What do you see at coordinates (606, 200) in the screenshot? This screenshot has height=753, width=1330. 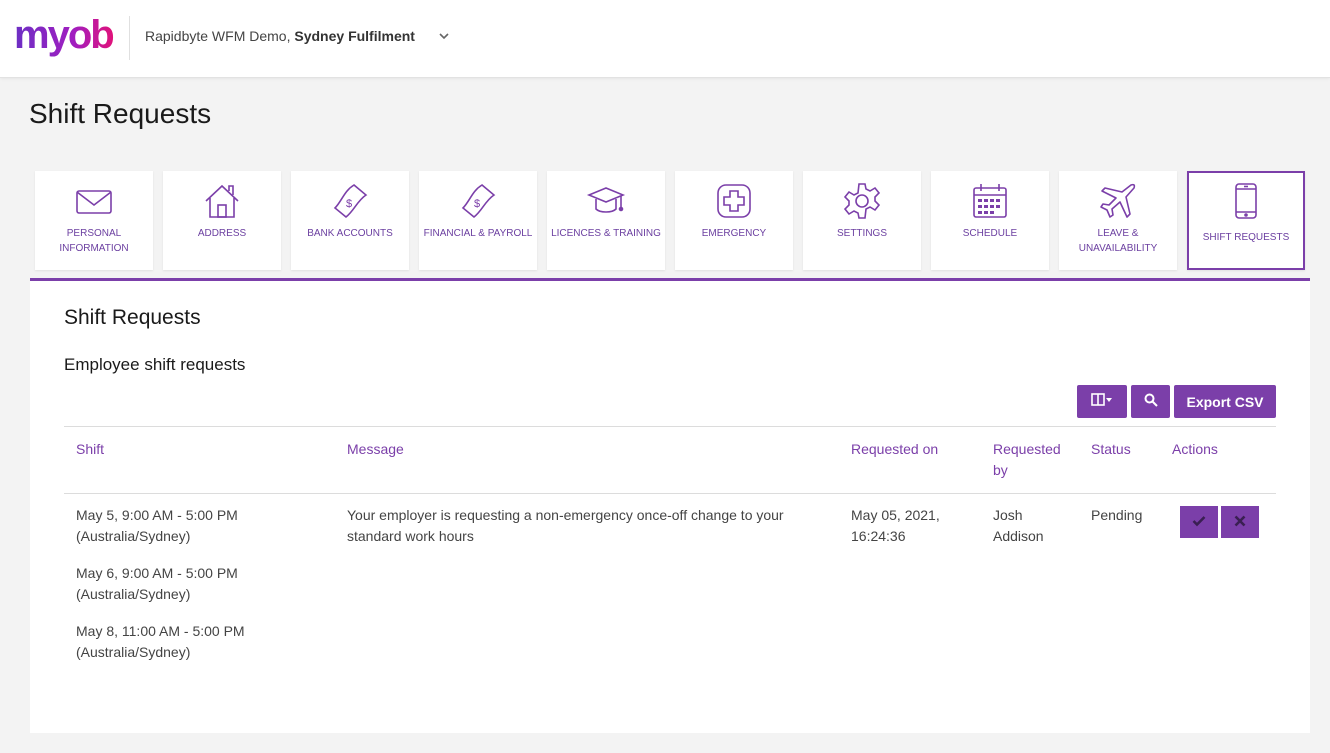 I see `graduation-cap-icon` at bounding box center [606, 200].